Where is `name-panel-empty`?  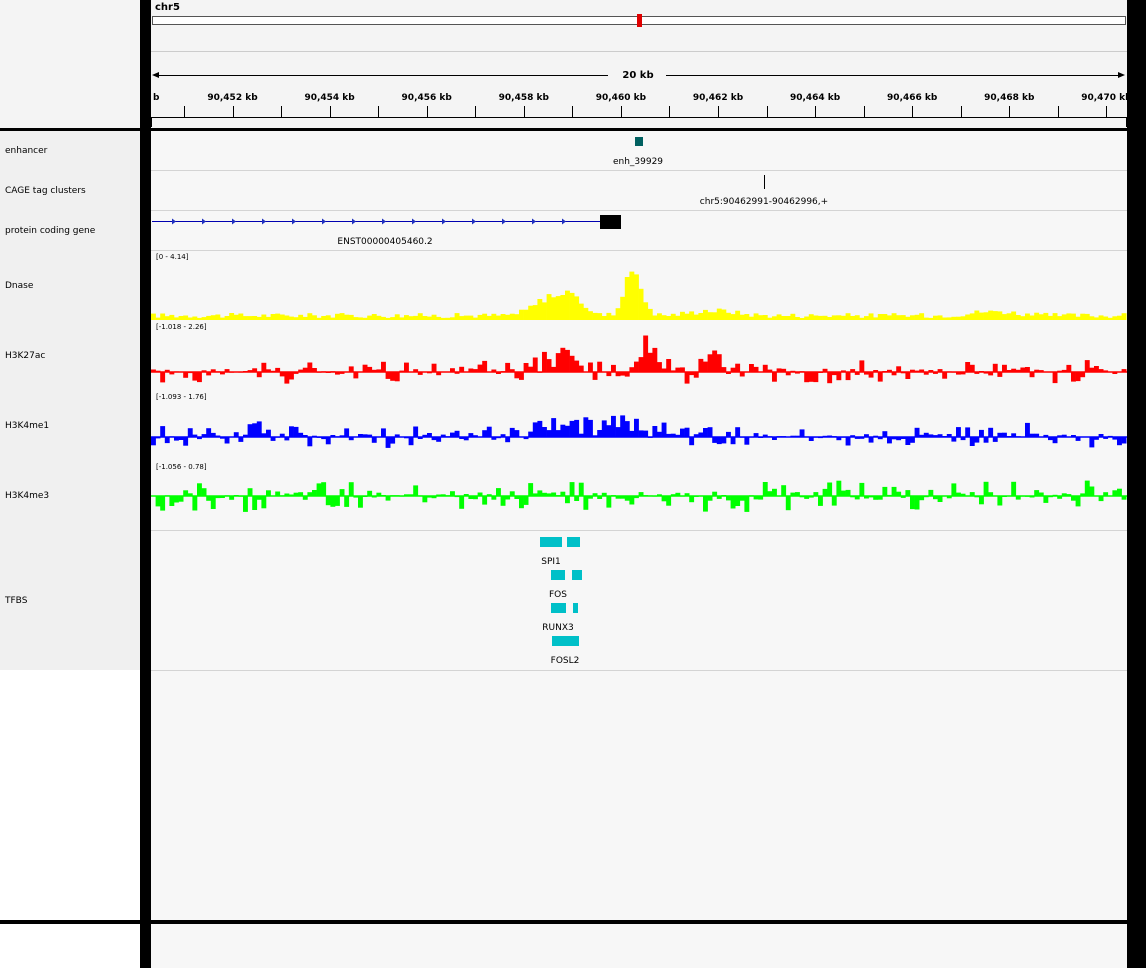
name-panel-empty is located at coordinates (70, 795).